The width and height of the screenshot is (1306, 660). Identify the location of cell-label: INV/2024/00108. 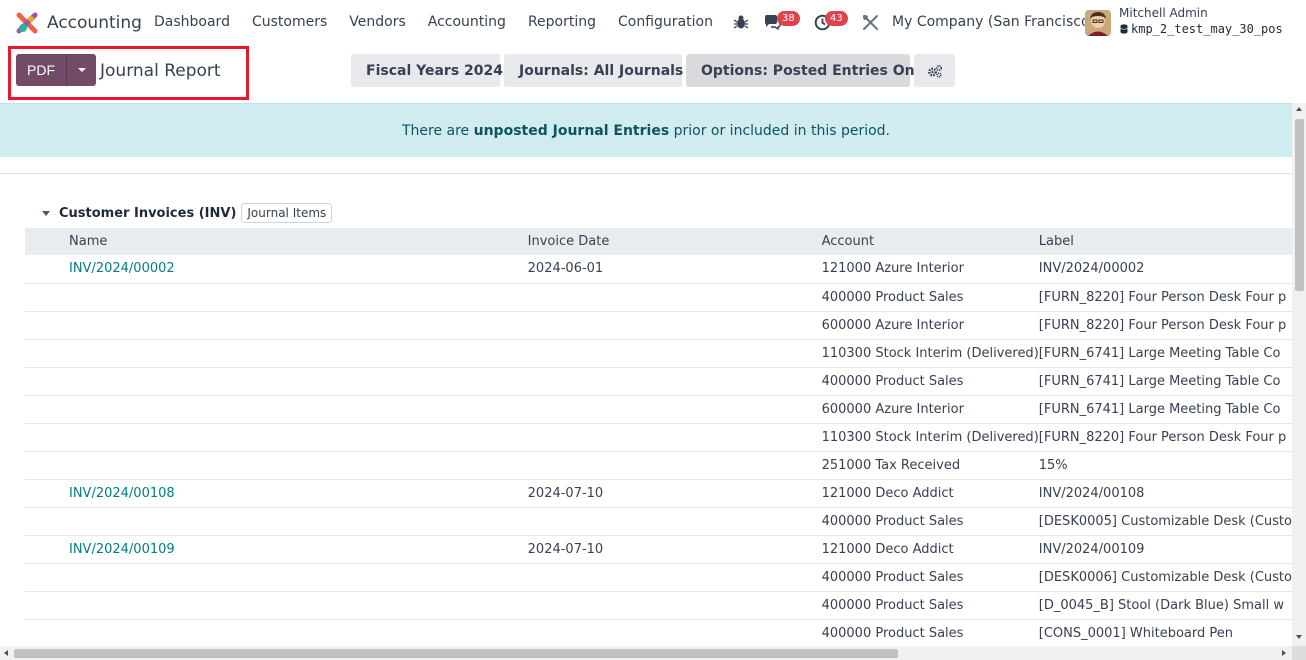
(1165, 493).